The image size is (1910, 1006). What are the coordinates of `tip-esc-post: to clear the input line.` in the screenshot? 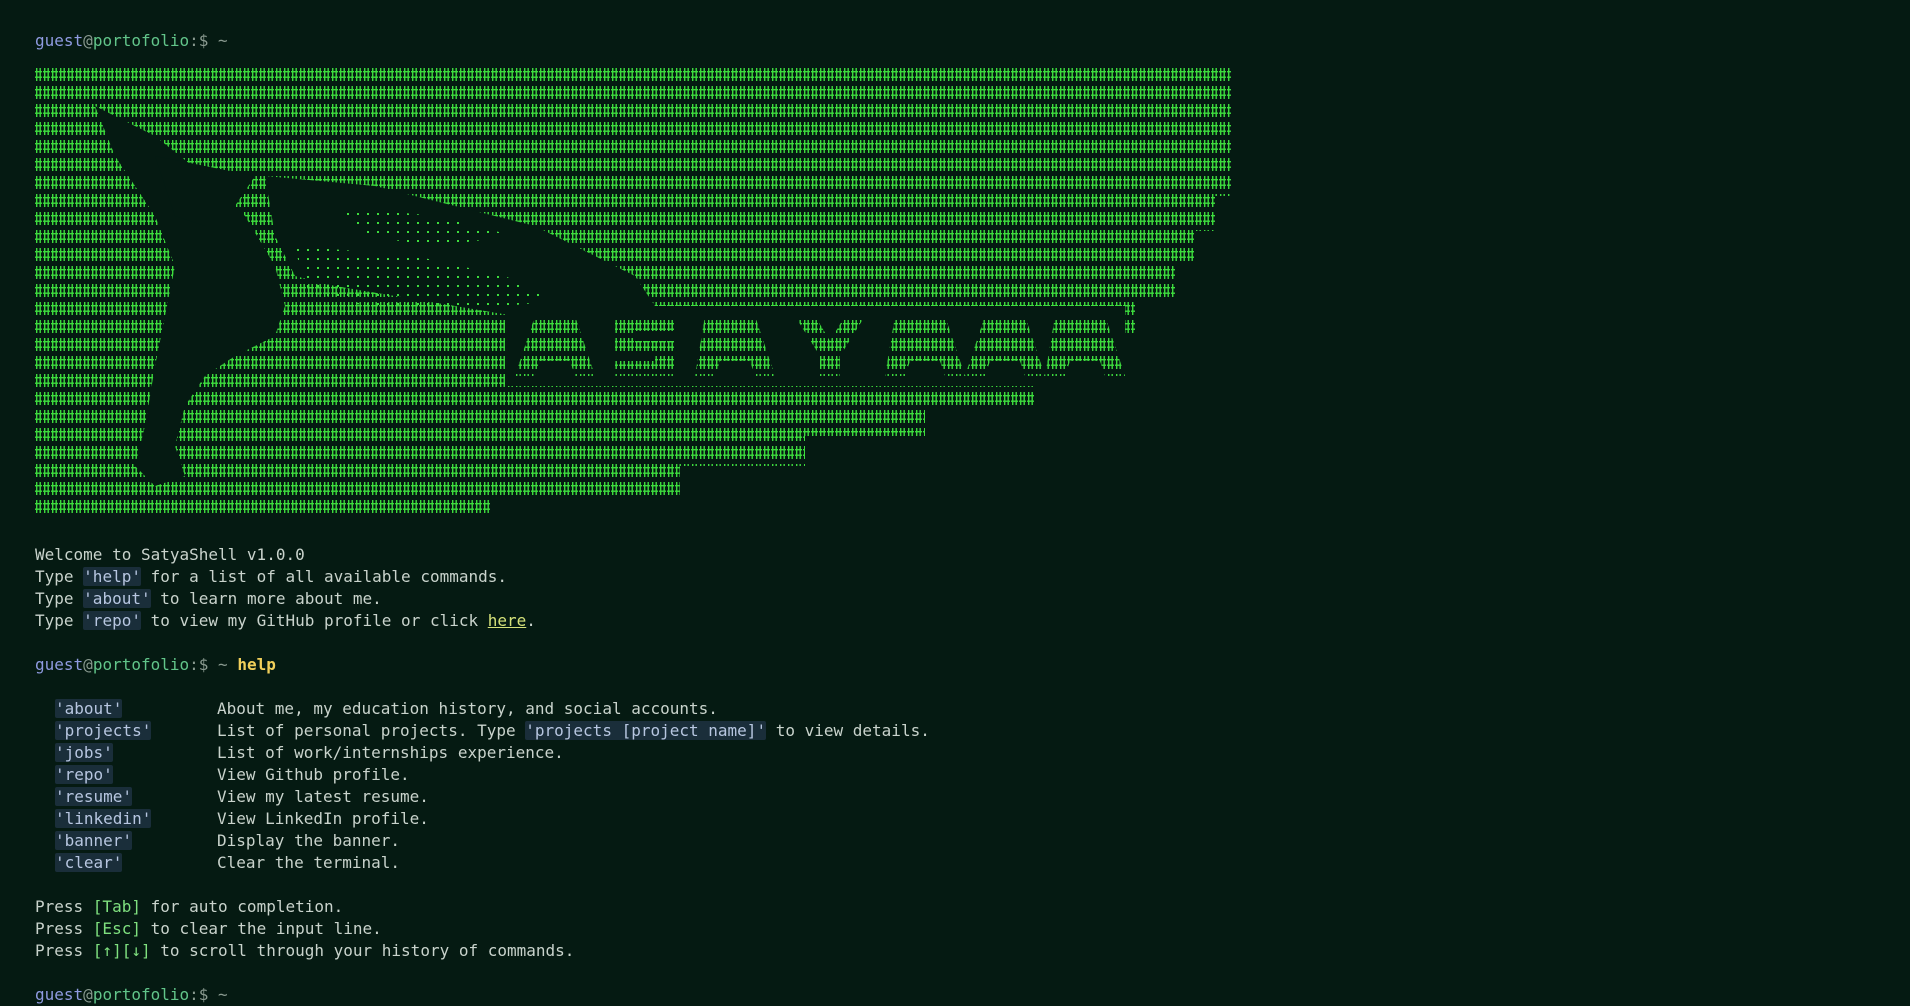 It's located at (261, 928).